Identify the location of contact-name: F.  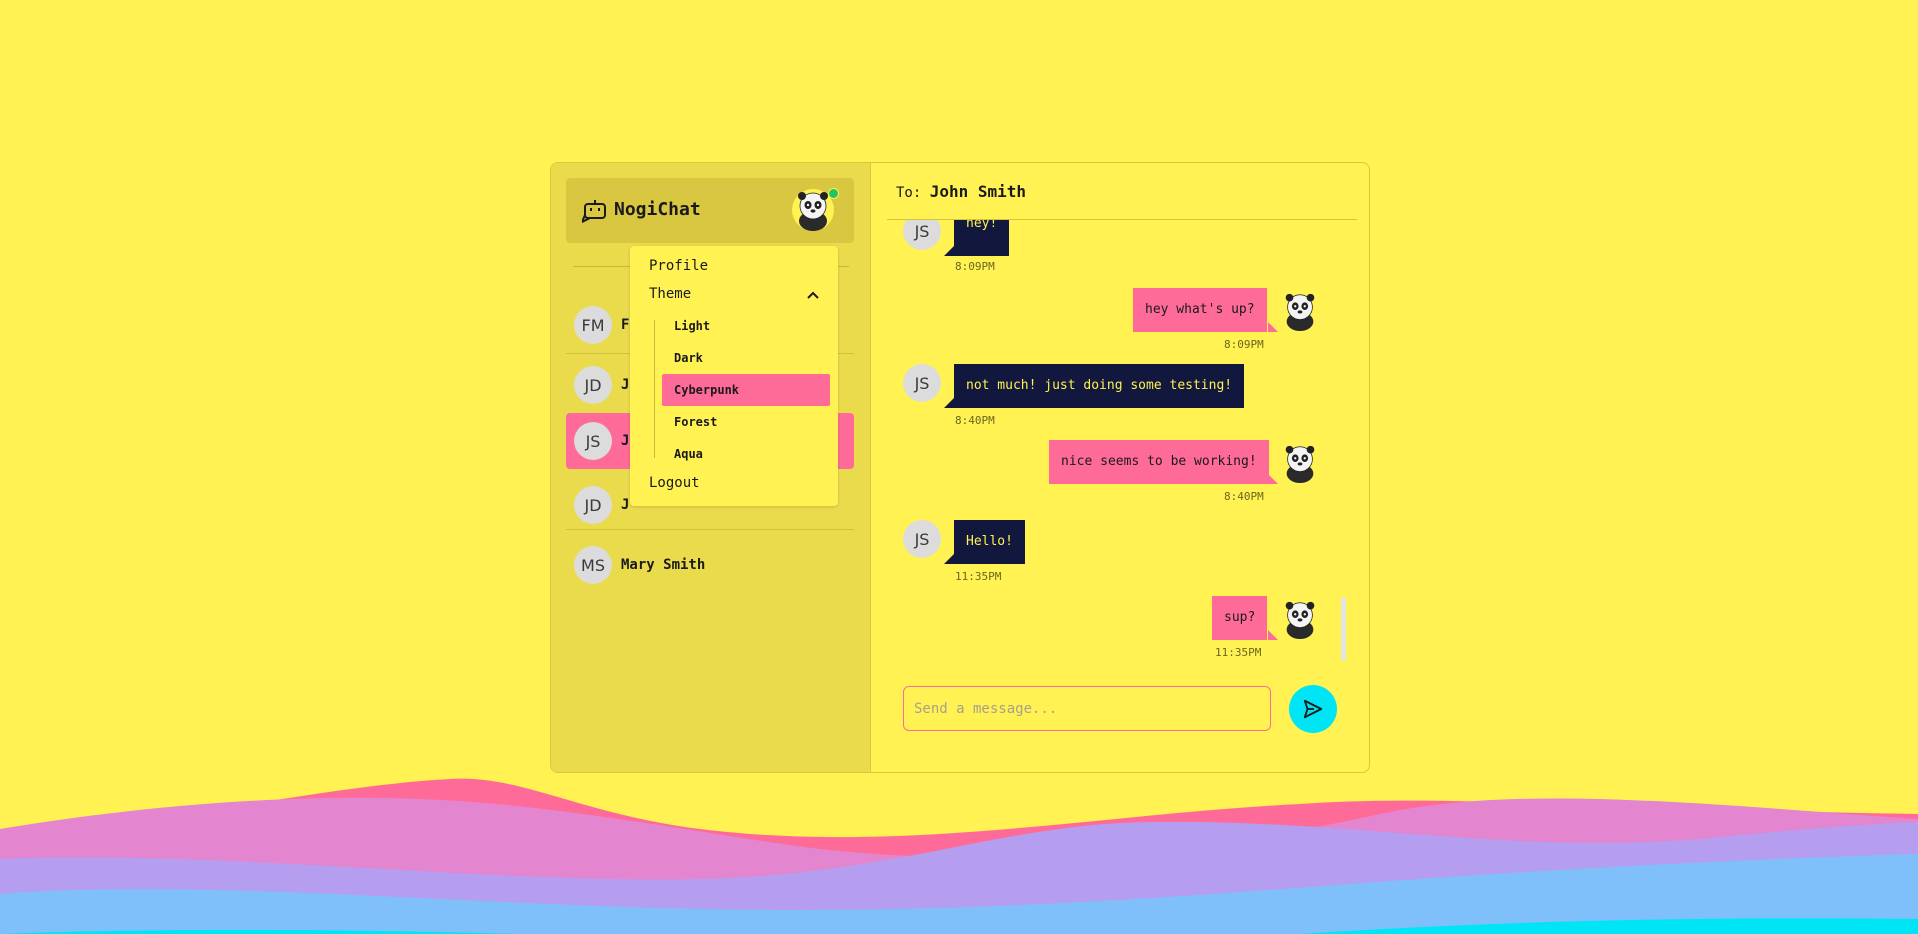
(625, 325).